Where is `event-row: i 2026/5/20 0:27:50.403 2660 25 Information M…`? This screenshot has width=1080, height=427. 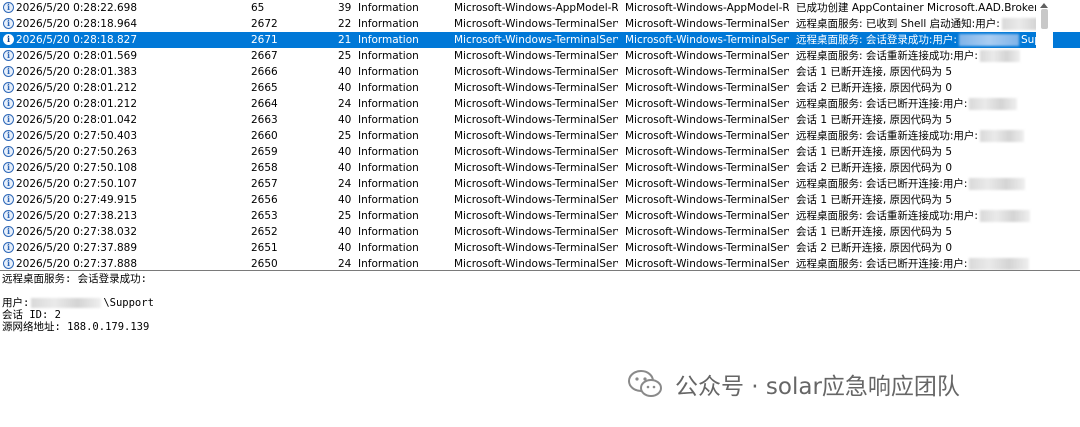
event-row: i 2026/5/20 0:27:50.403 2660 25 Information M… is located at coordinates (540, 136).